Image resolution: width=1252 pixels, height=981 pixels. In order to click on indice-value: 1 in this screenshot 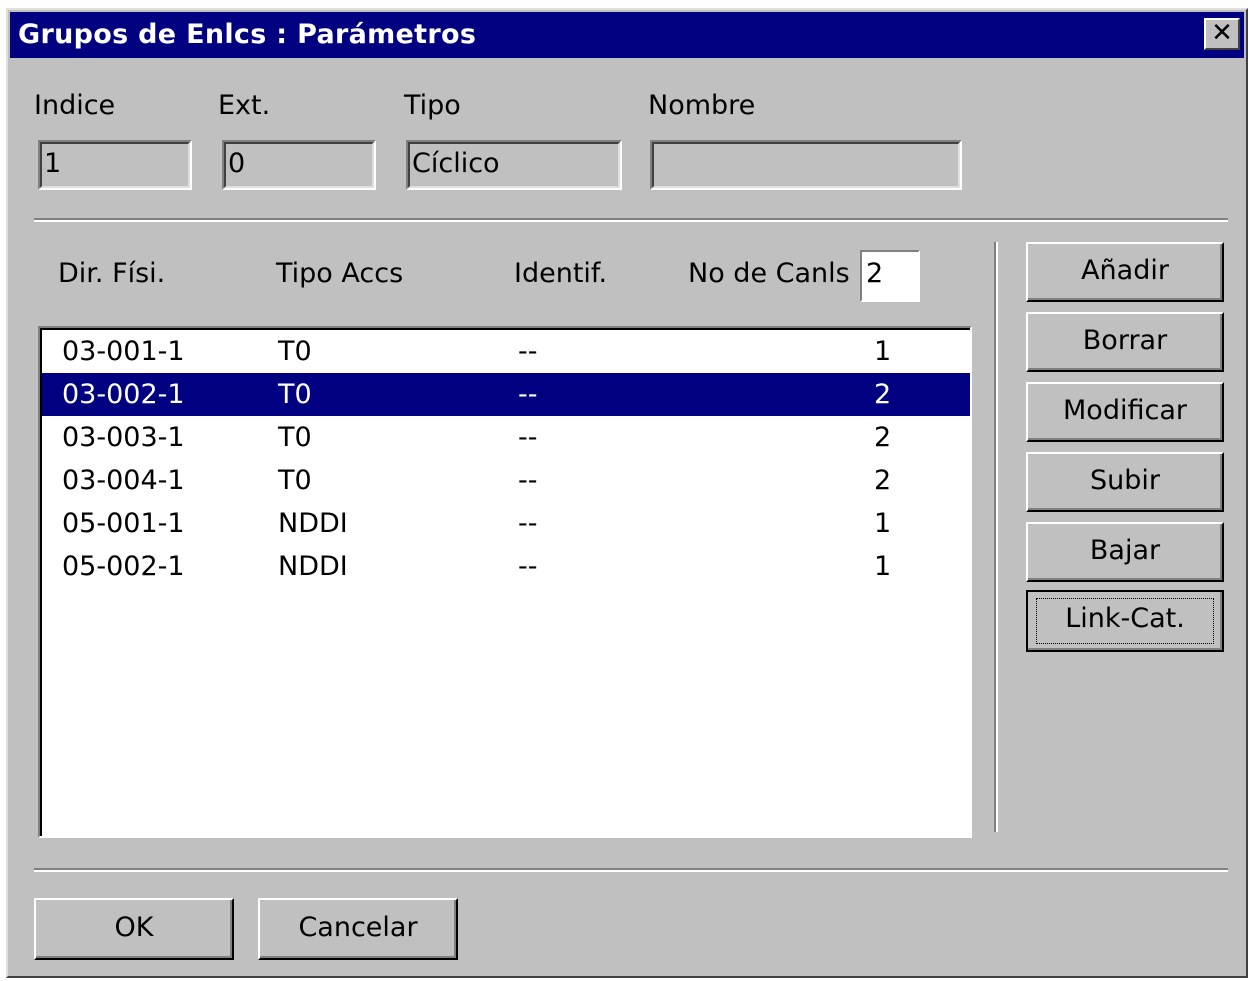, I will do `click(115, 165)`.